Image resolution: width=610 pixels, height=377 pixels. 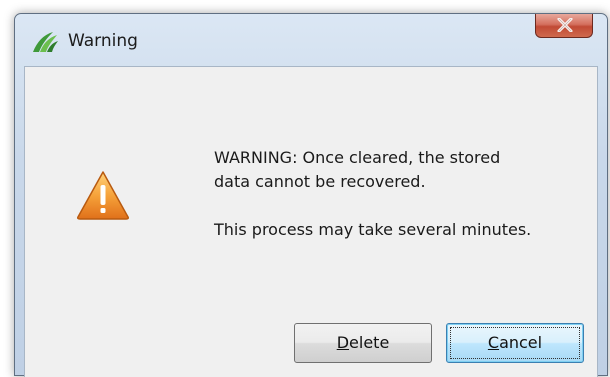 I want to click on close-icon, so click(x=565, y=25).